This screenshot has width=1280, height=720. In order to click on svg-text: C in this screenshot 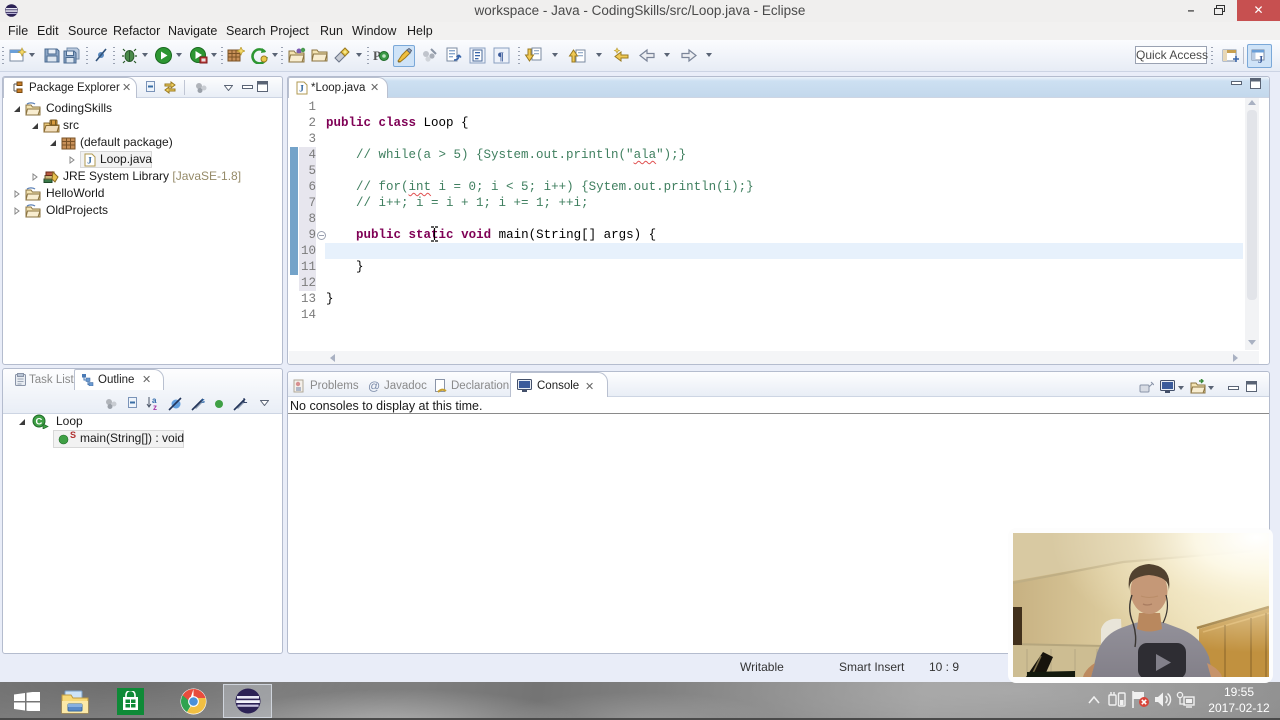, I will do `click(39, 422)`.